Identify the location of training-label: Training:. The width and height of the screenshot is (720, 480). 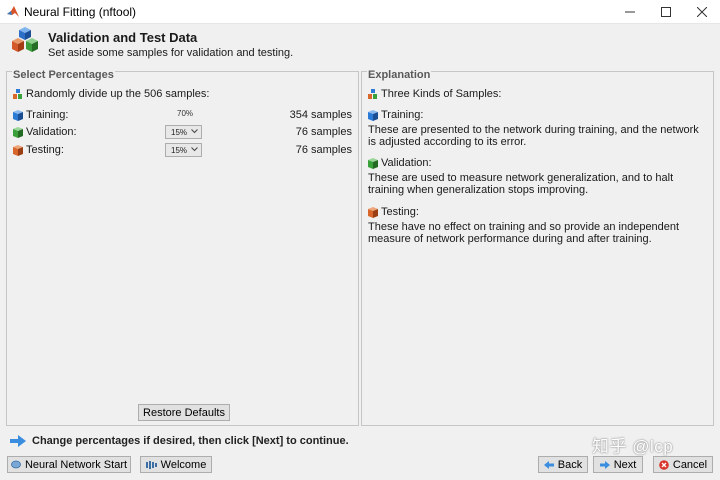
(47, 115).